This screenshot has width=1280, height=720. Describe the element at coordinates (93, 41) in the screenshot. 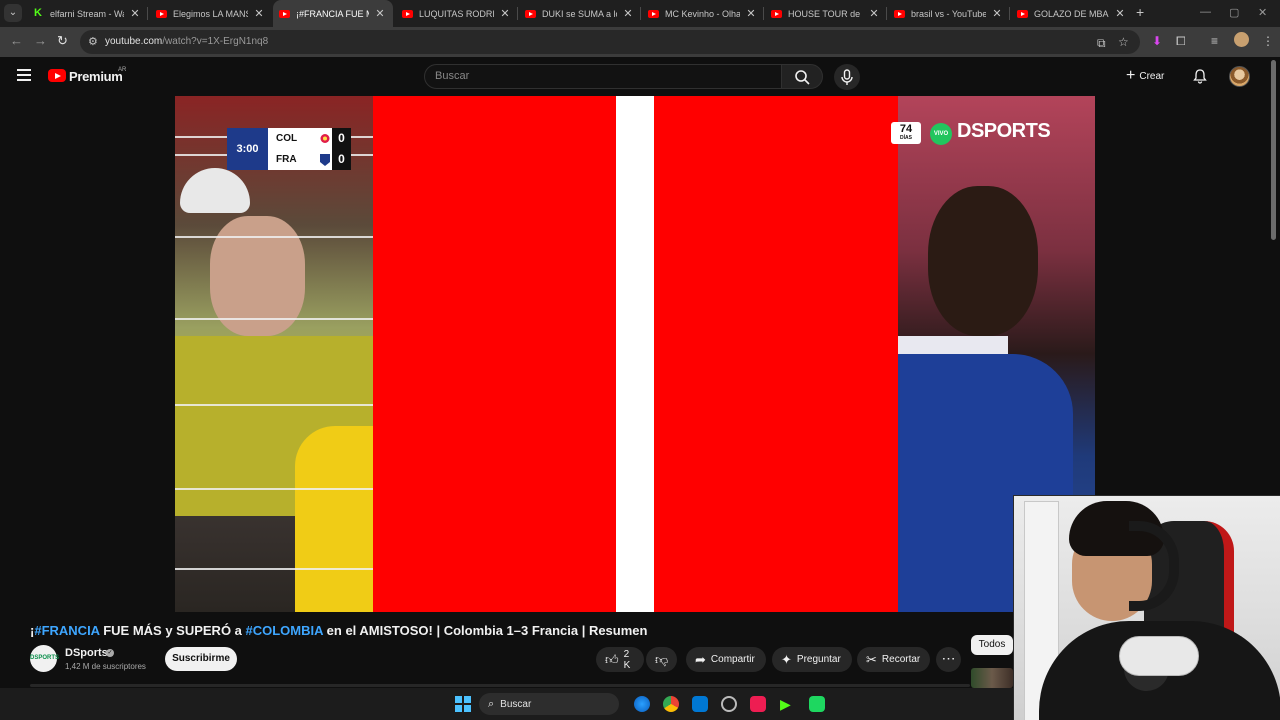

I see `site-info-icon: ⚙` at that location.